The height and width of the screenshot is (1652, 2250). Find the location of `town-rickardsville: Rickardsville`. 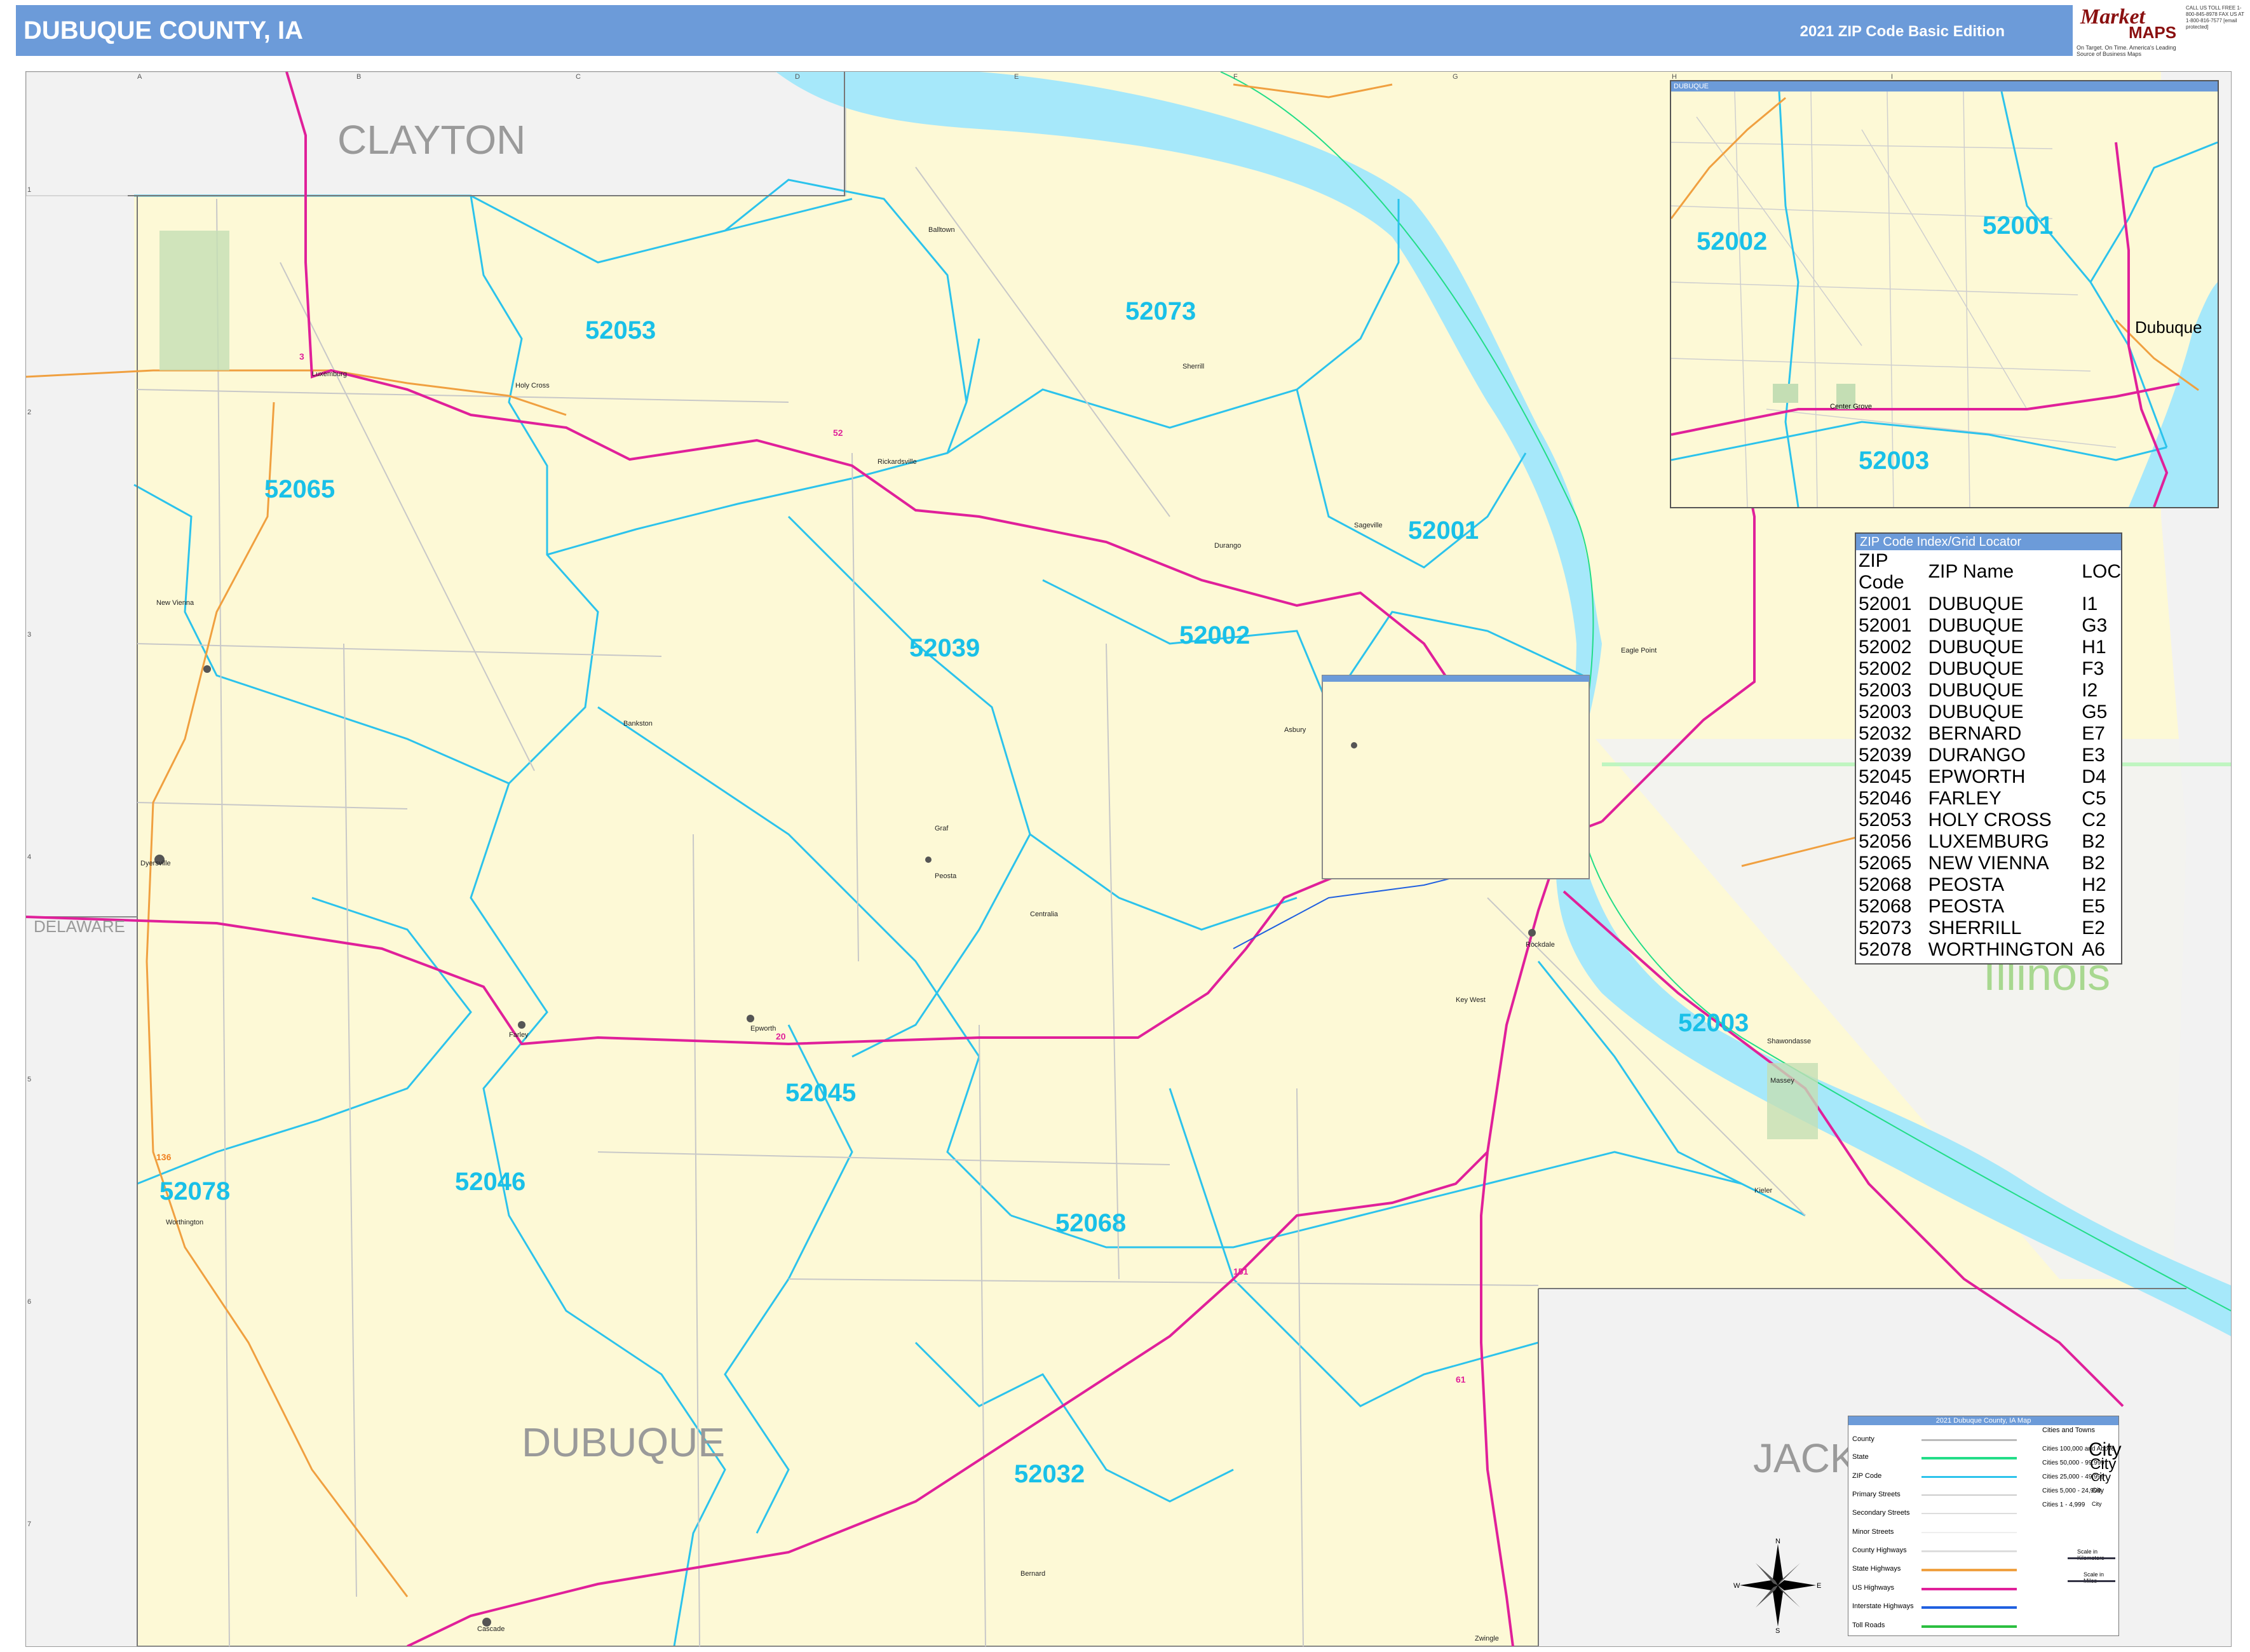

town-rickardsville: Rickardsville is located at coordinates (897, 462).